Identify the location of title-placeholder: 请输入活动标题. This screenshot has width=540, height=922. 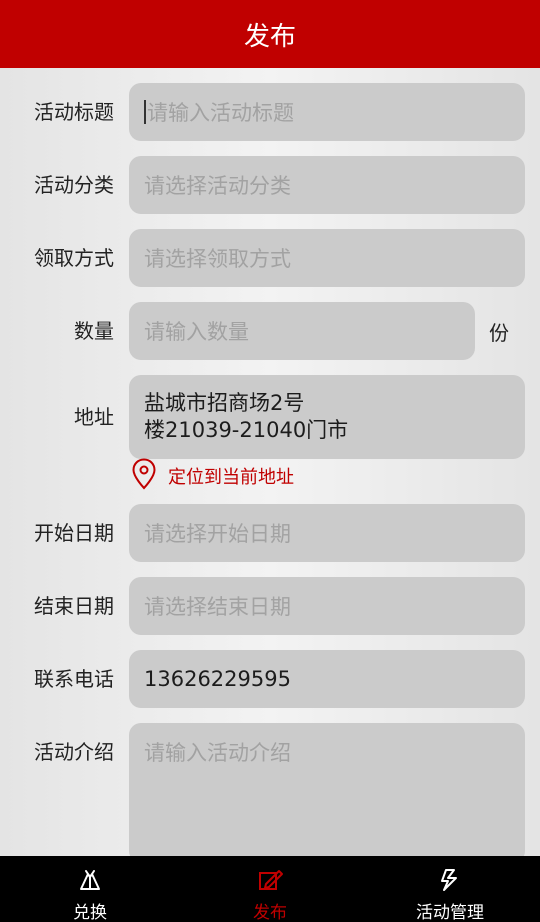
(220, 113).